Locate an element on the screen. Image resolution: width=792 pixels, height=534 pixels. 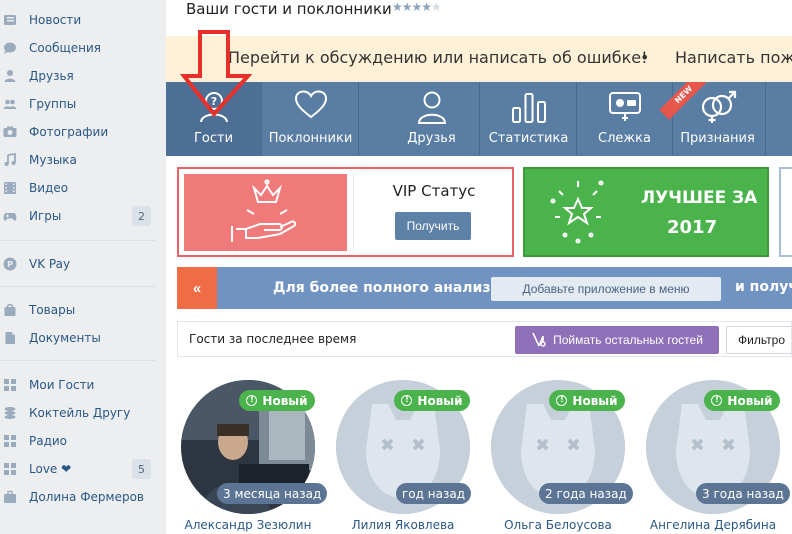
fishing-rod-icon is located at coordinates (539, 339).